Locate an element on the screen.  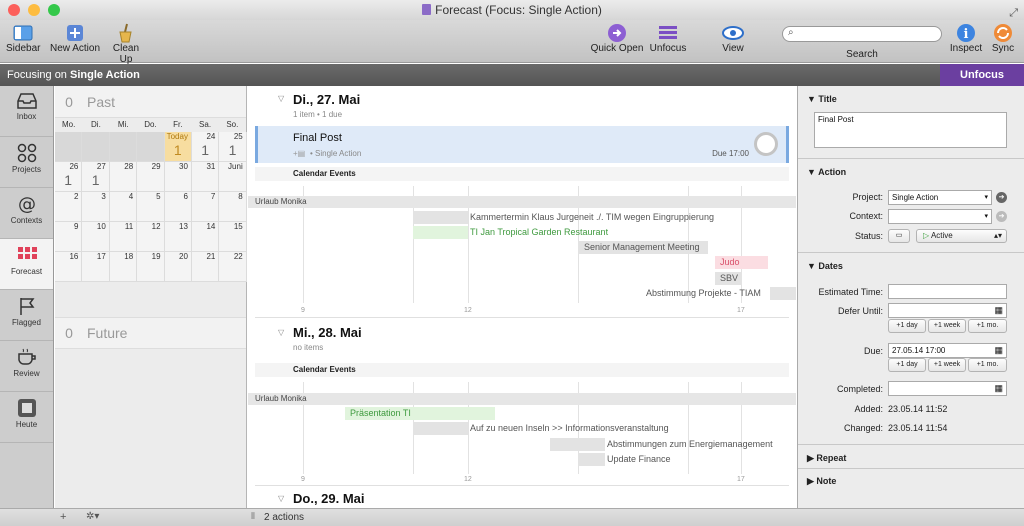
view-button: View is located at coordinates (733, 38).